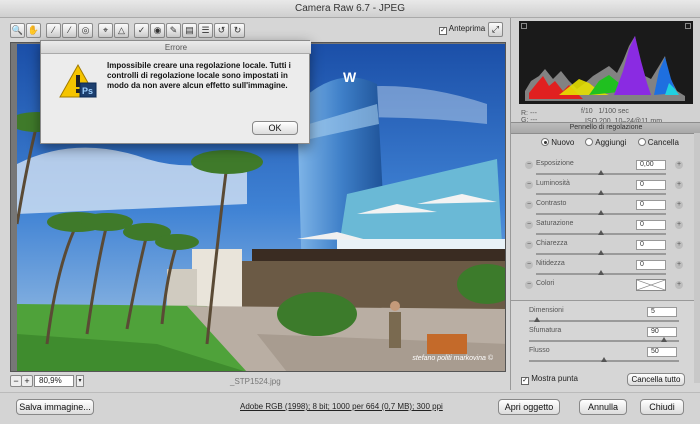 This screenshot has width=700, height=424. I want to click on panel-scrollbar, so click(697, 258).